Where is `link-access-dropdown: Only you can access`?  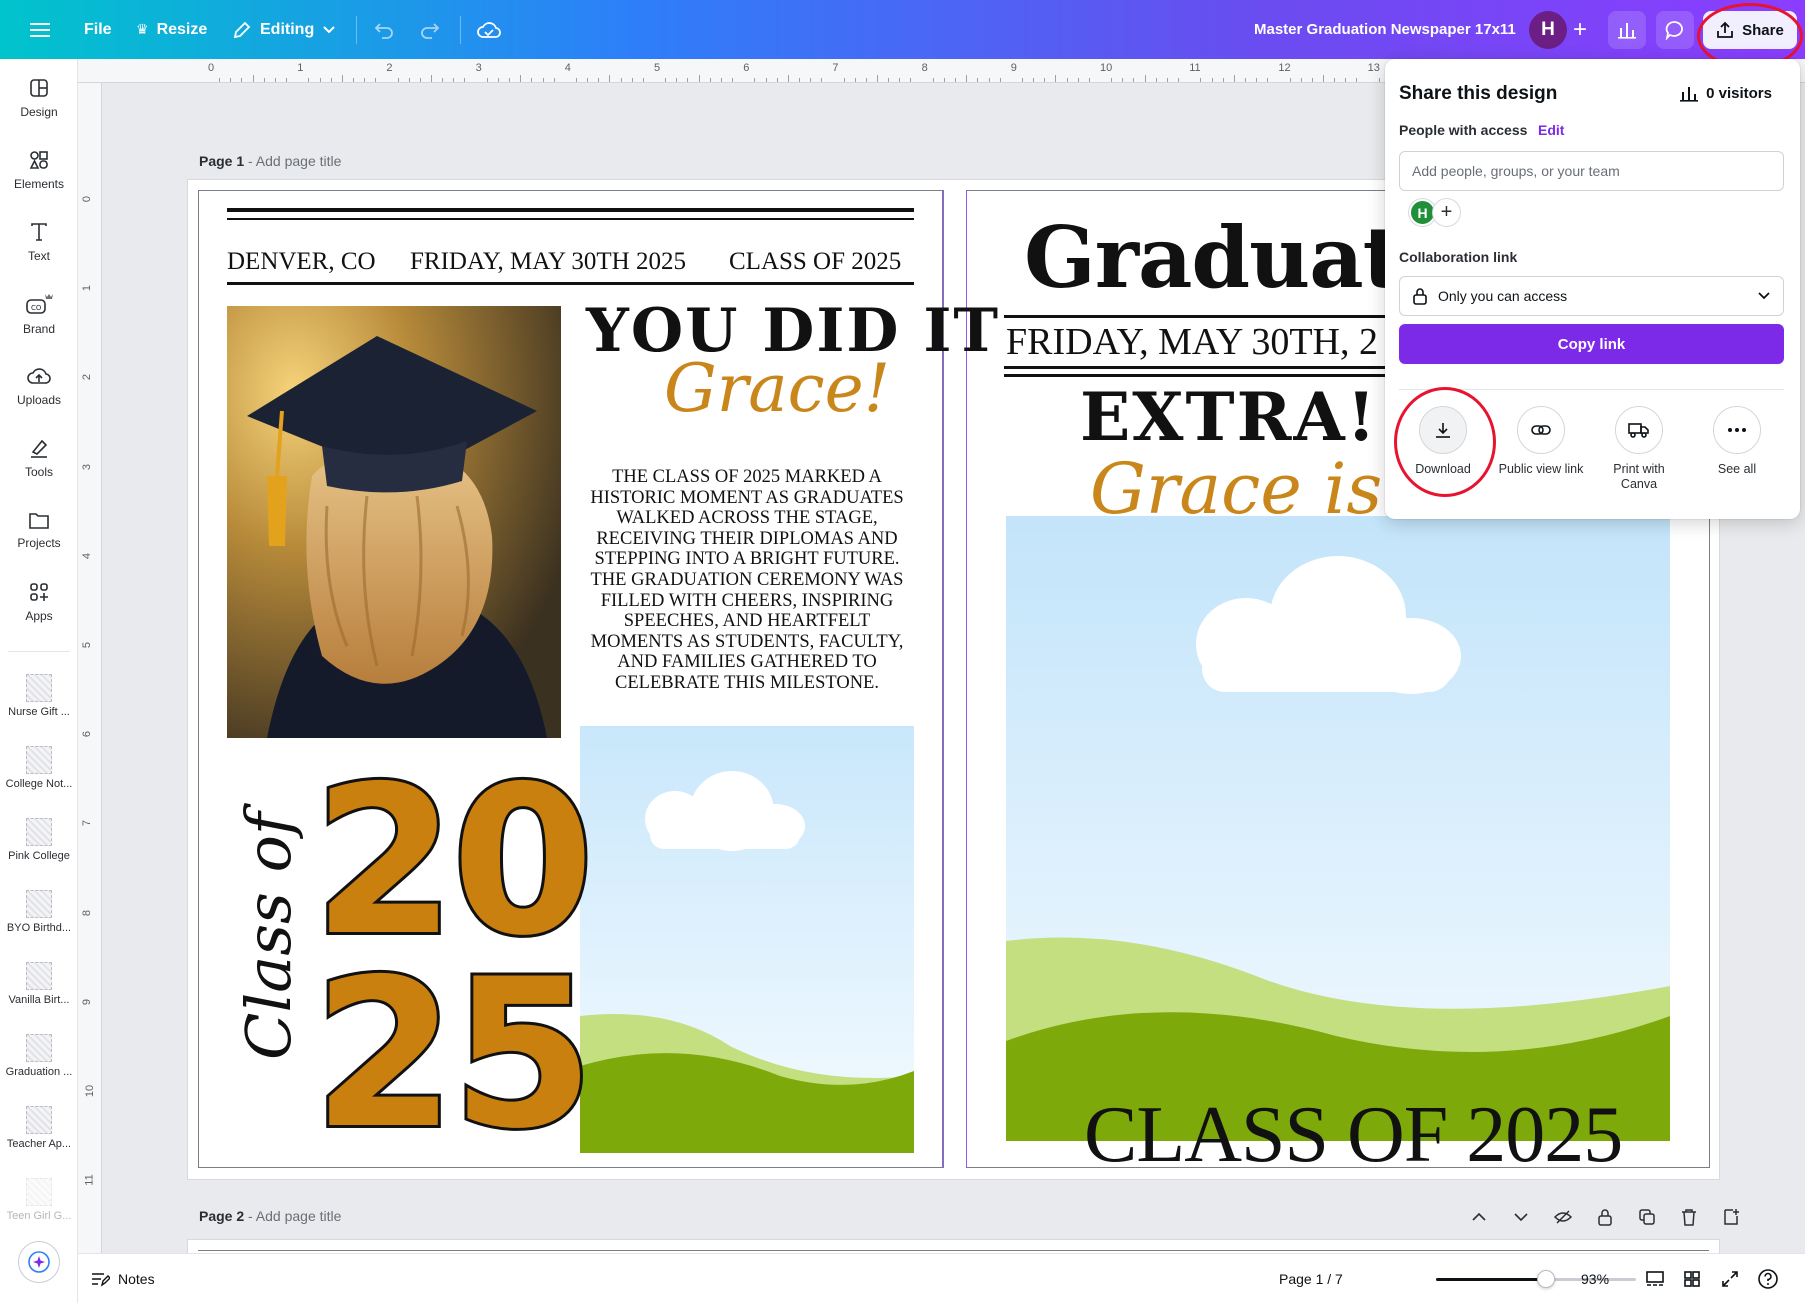
link-access-dropdown: Only you can access is located at coordinates (1591, 296).